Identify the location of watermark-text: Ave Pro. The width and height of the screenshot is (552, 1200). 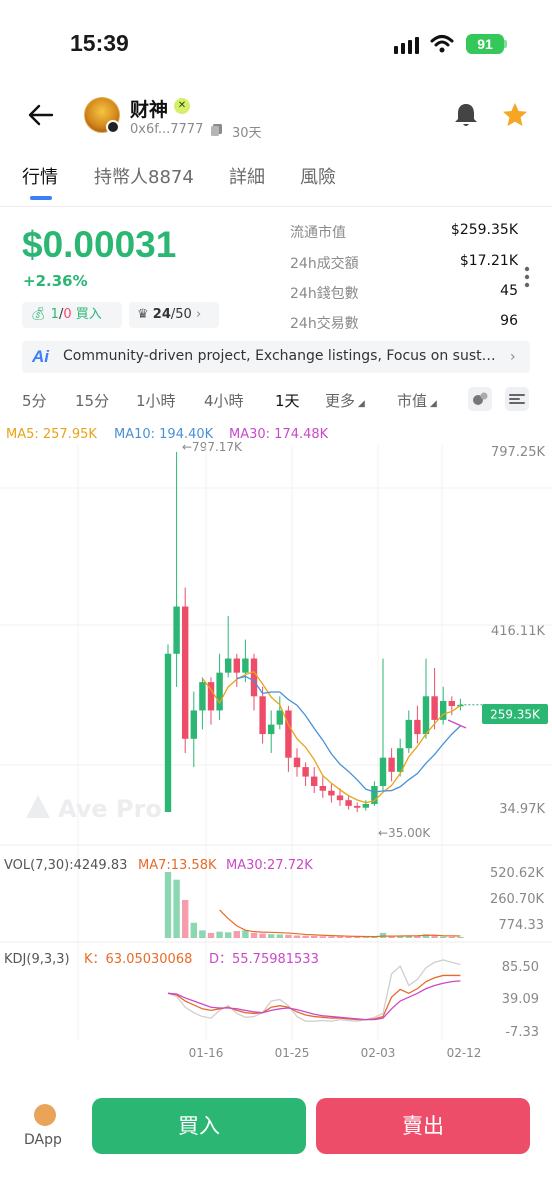
(110, 809).